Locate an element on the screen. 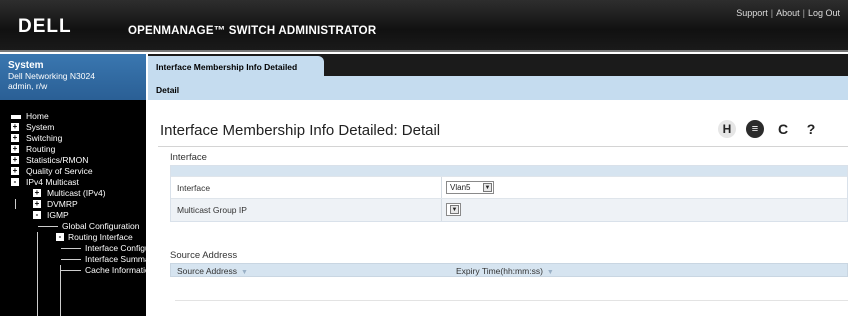 The height and width of the screenshot is (316, 848). print-icon: ≡ is located at coordinates (755, 129).